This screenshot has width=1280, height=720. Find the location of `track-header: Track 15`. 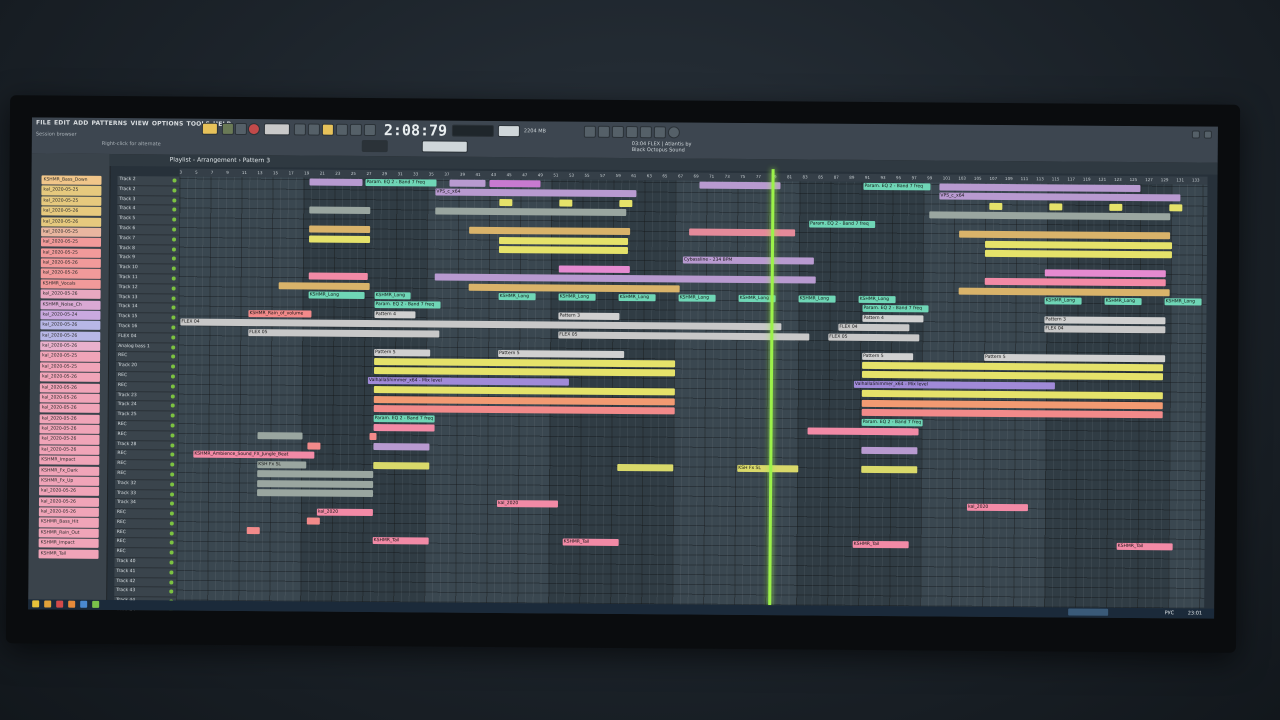

track-header: Track 15 is located at coordinates (147, 318).